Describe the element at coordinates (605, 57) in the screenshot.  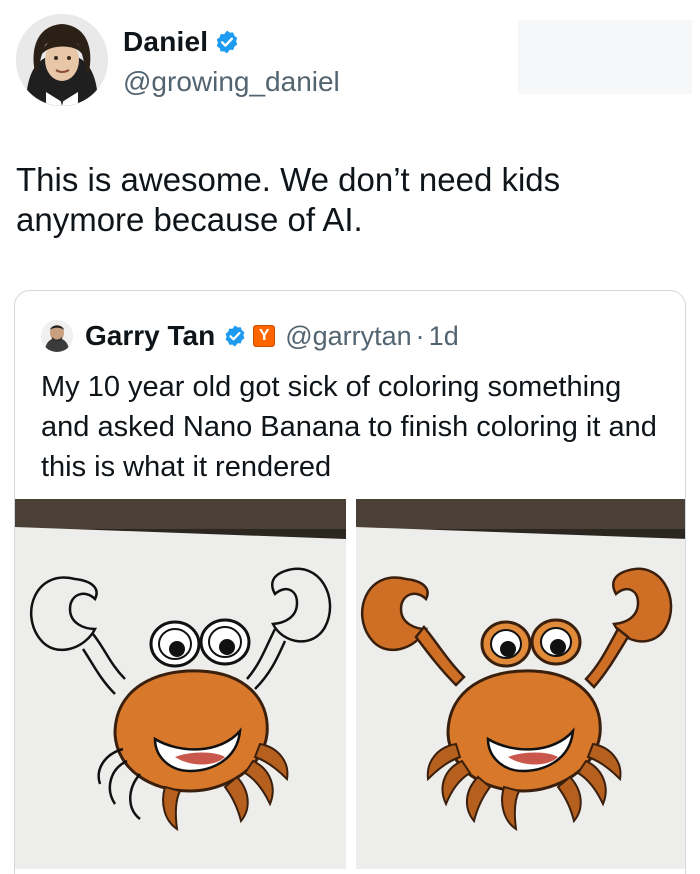
I see `blank-area` at that location.